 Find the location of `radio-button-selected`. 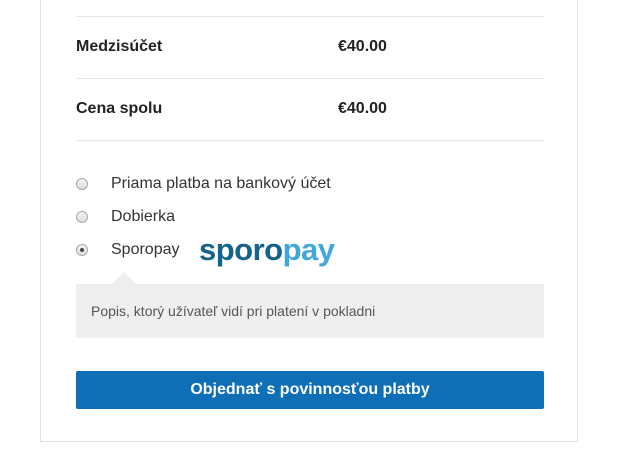

radio-button-selected is located at coordinates (82, 250).